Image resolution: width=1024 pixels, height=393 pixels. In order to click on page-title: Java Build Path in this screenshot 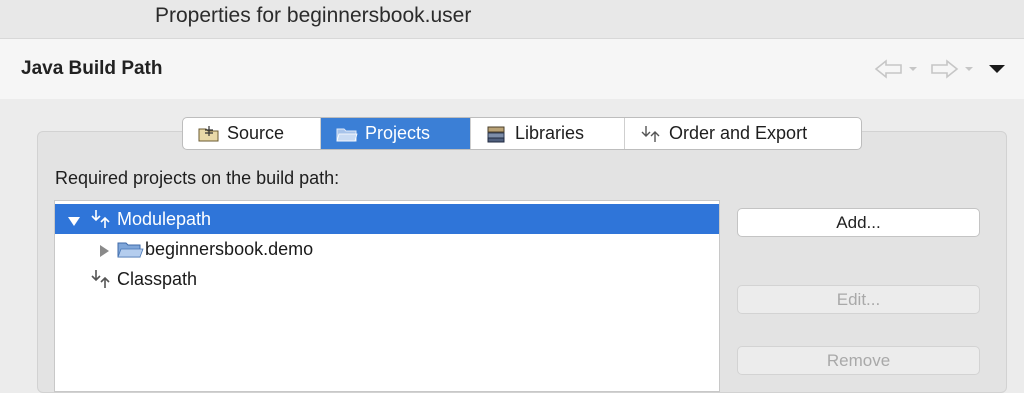, I will do `click(92, 68)`.